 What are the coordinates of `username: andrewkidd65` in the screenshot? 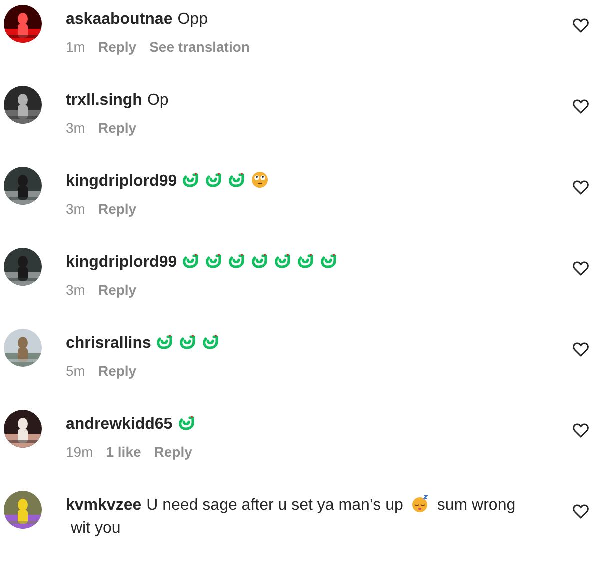 It's located at (119, 424).